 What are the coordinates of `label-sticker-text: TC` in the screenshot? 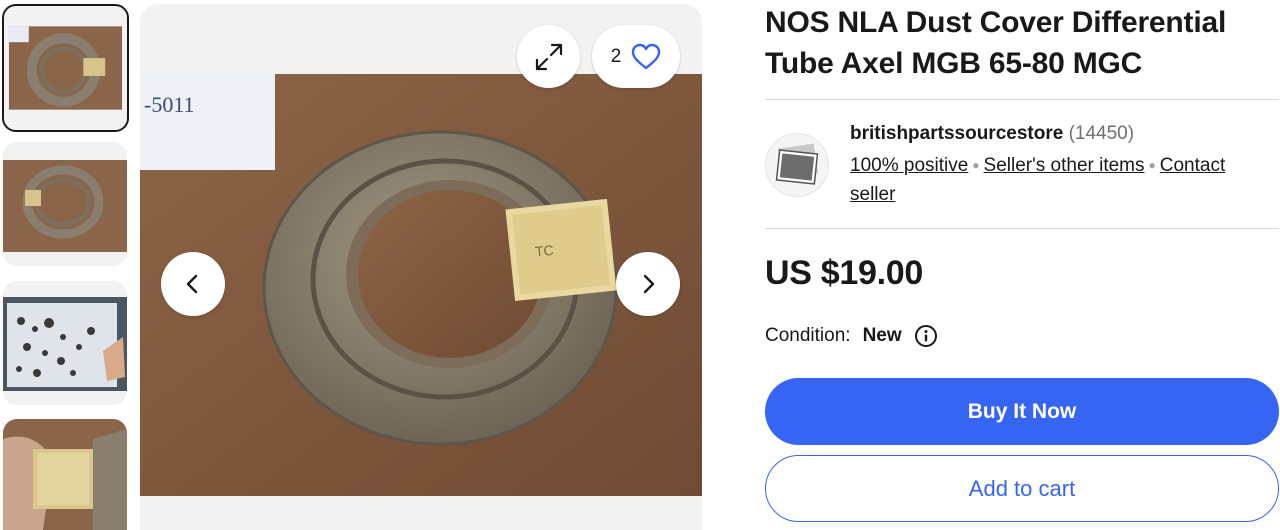 It's located at (544, 251).